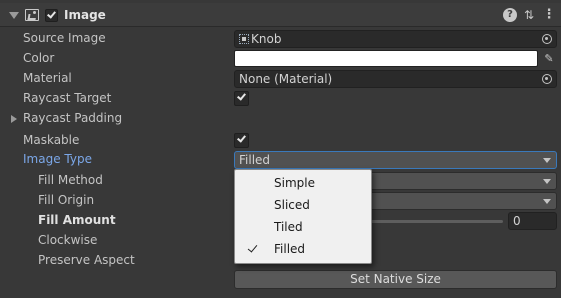 The height and width of the screenshot is (298, 561). What do you see at coordinates (66, 200) in the screenshot?
I see `fill-origin-label: Fill Origin` at bounding box center [66, 200].